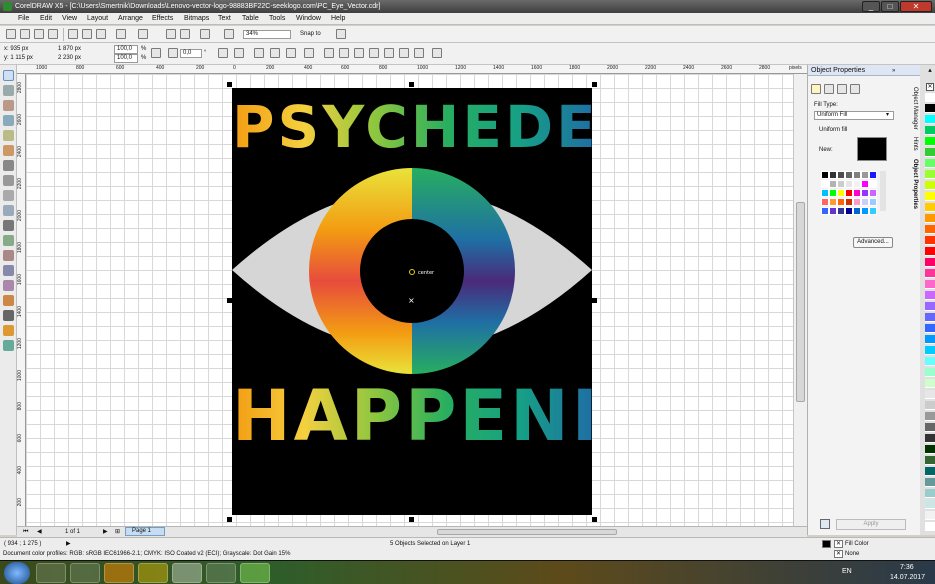 Image resolution: width=935 pixels, height=584 pixels. What do you see at coordinates (8, 135) in the screenshot?
I see `freehand-tool-icon` at bounding box center [8, 135].